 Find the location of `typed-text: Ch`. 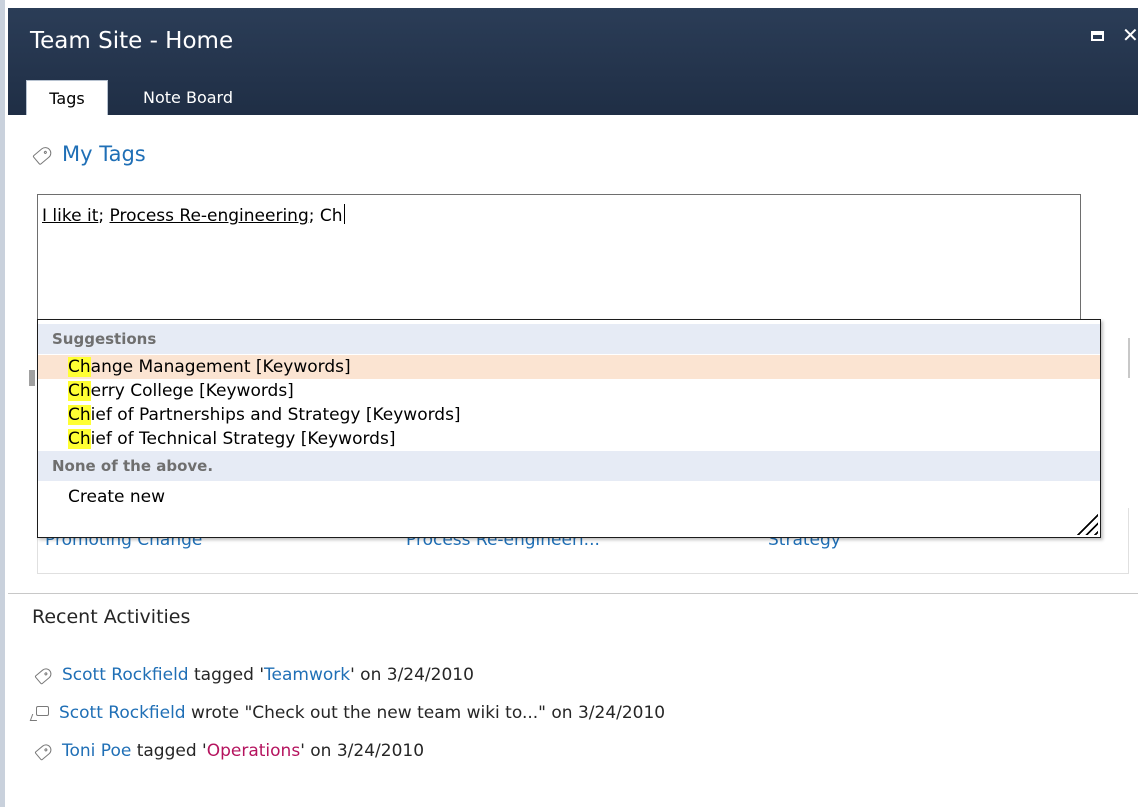

typed-text: Ch is located at coordinates (331, 216).